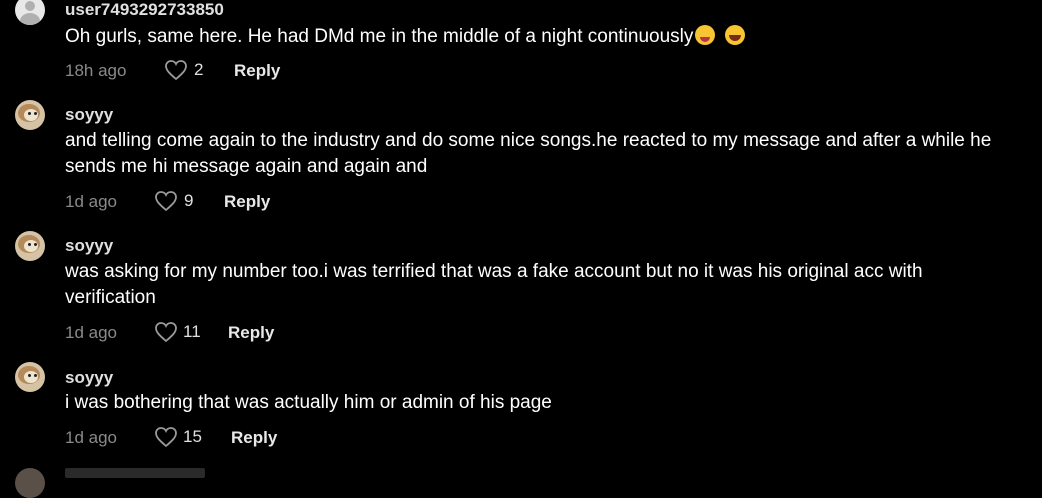 This screenshot has width=1042, height=498. Describe the element at coordinates (96, 70) in the screenshot. I see `comment-timestamp: 18h ago` at that location.